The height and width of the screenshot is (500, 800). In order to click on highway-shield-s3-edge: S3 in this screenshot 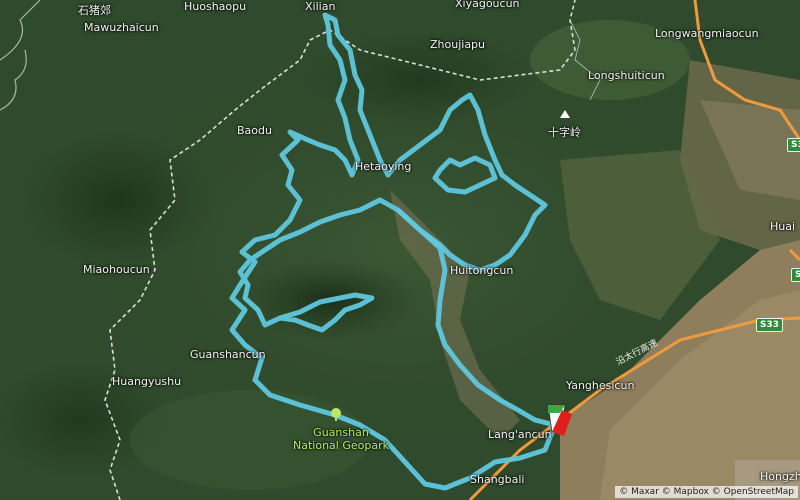, I will do `click(795, 275)`.